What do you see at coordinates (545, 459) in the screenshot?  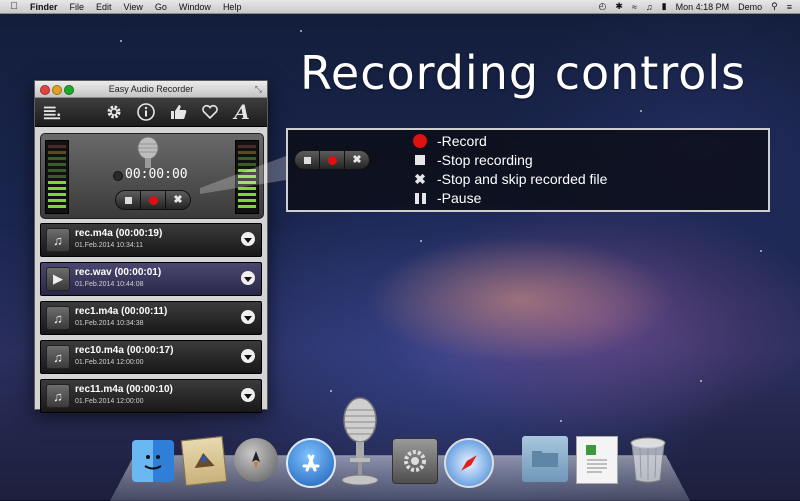 I see `applications-folder-icon` at bounding box center [545, 459].